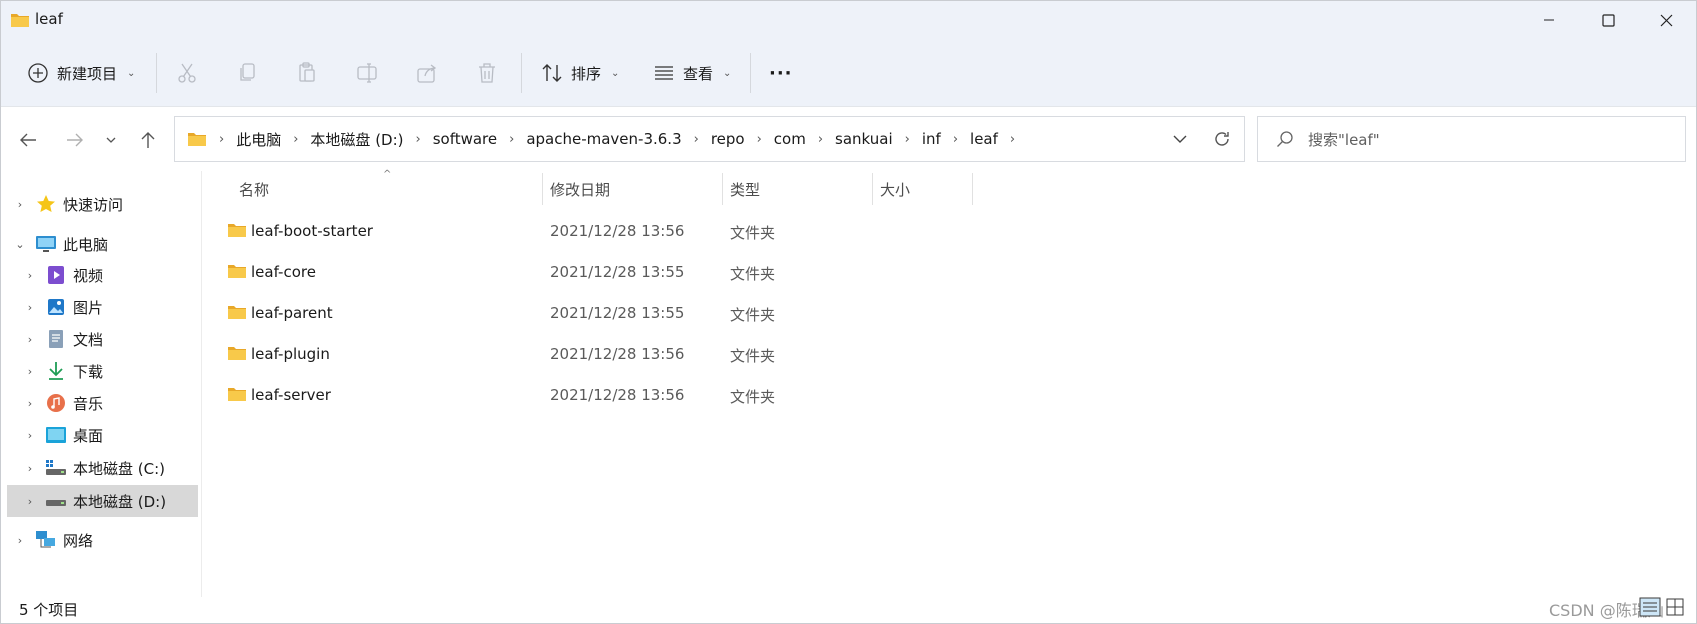 The width and height of the screenshot is (1697, 624). What do you see at coordinates (864, 139) in the screenshot?
I see `breadcrumb-item: sankuai` at bounding box center [864, 139].